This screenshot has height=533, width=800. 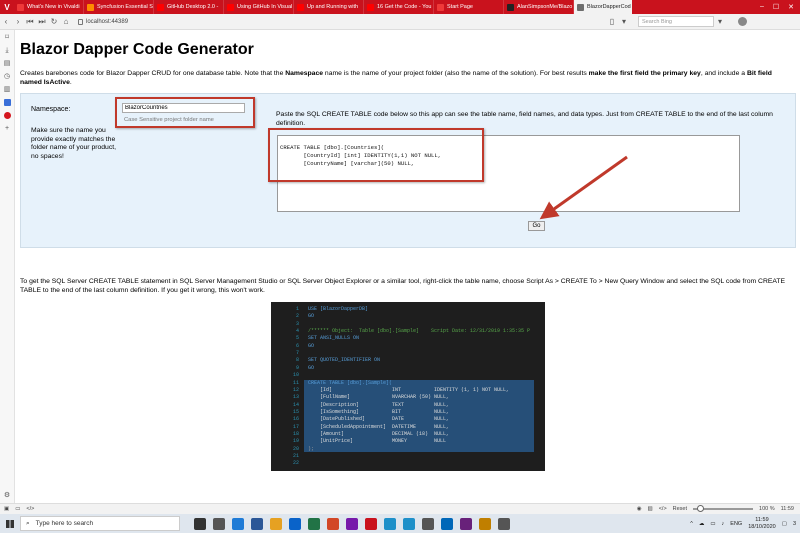 I want to click on close-icon: ✕, so click(x=791, y=7).